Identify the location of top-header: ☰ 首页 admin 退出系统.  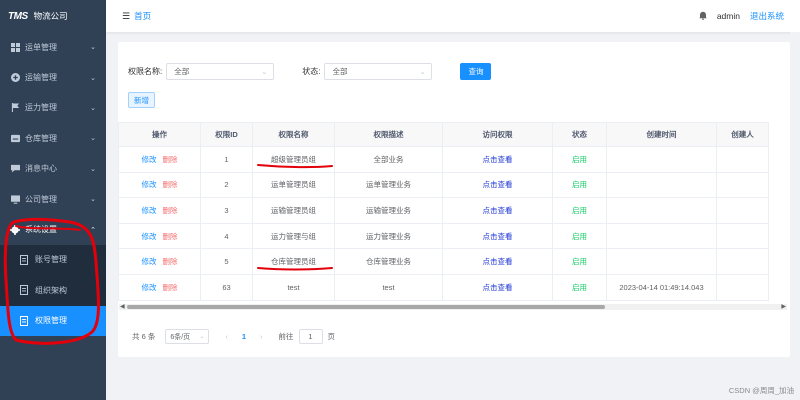
(453, 16).